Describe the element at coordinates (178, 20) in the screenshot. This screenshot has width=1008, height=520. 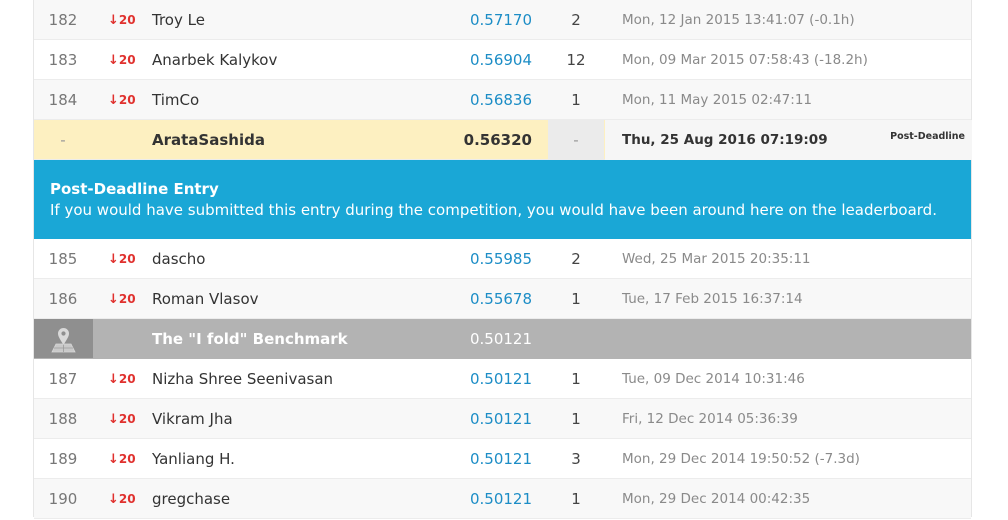
I see `team-name: Troy Le` at that location.